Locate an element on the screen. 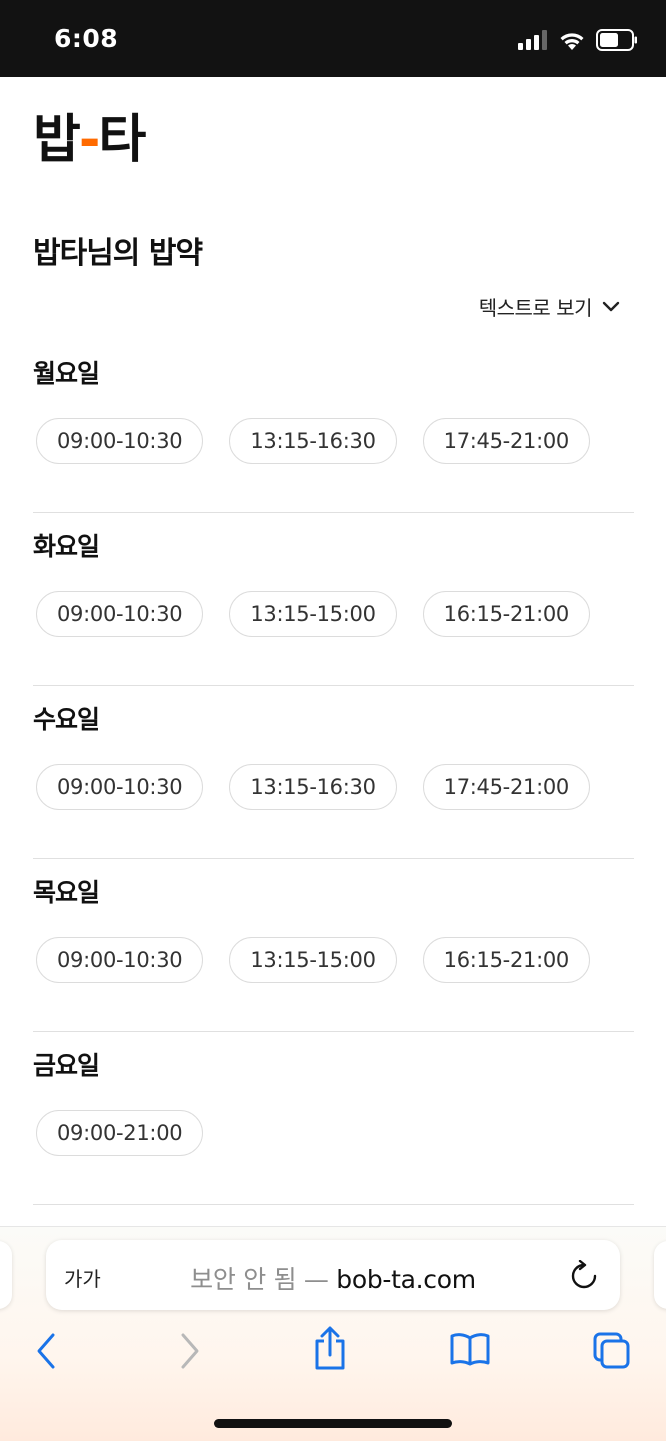  domain-label: bob-ta.com is located at coordinates (406, 1279).